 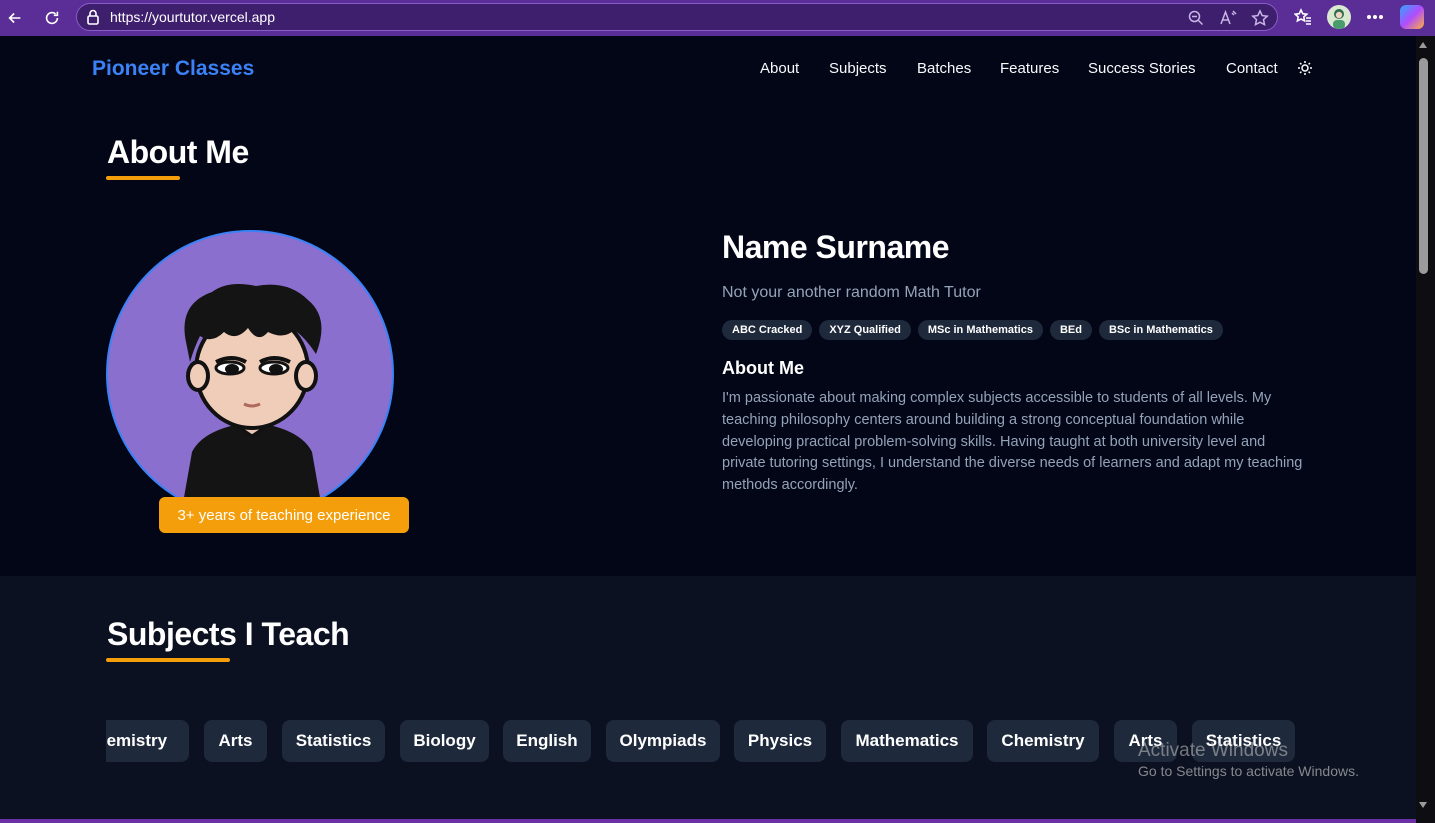 What do you see at coordinates (1305, 68) in the screenshot?
I see `sun-icon` at bounding box center [1305, 68].